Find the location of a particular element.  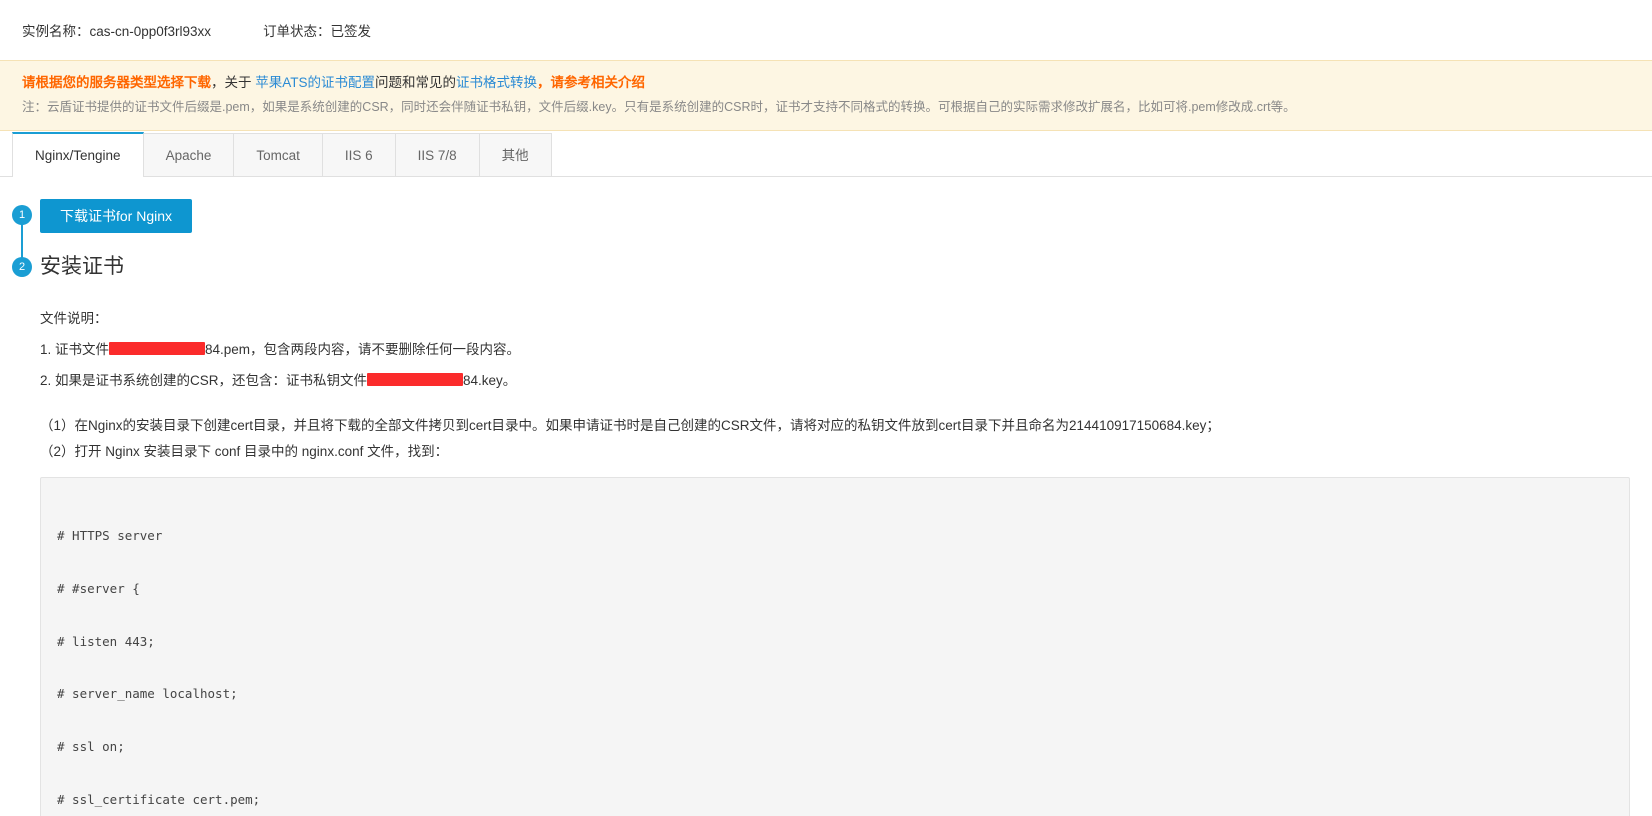

file-description-title: 文件说明： is located at coordinates (74, 318).